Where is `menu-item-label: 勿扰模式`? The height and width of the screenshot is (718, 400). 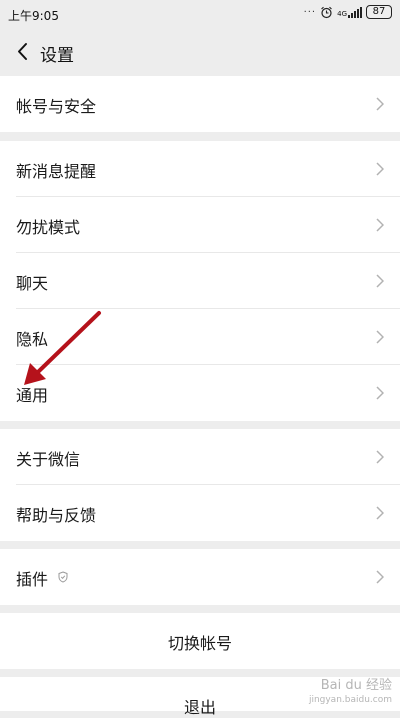 menu-item-label: 勿扰模式 is located at coordinates (48, 227).